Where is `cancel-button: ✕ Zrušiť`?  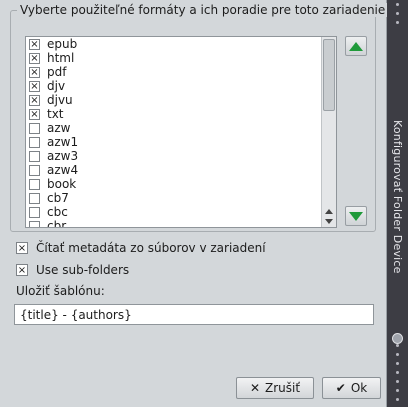
cancel-button: ✕ Zrušiť is located at coordinates (275, 388).